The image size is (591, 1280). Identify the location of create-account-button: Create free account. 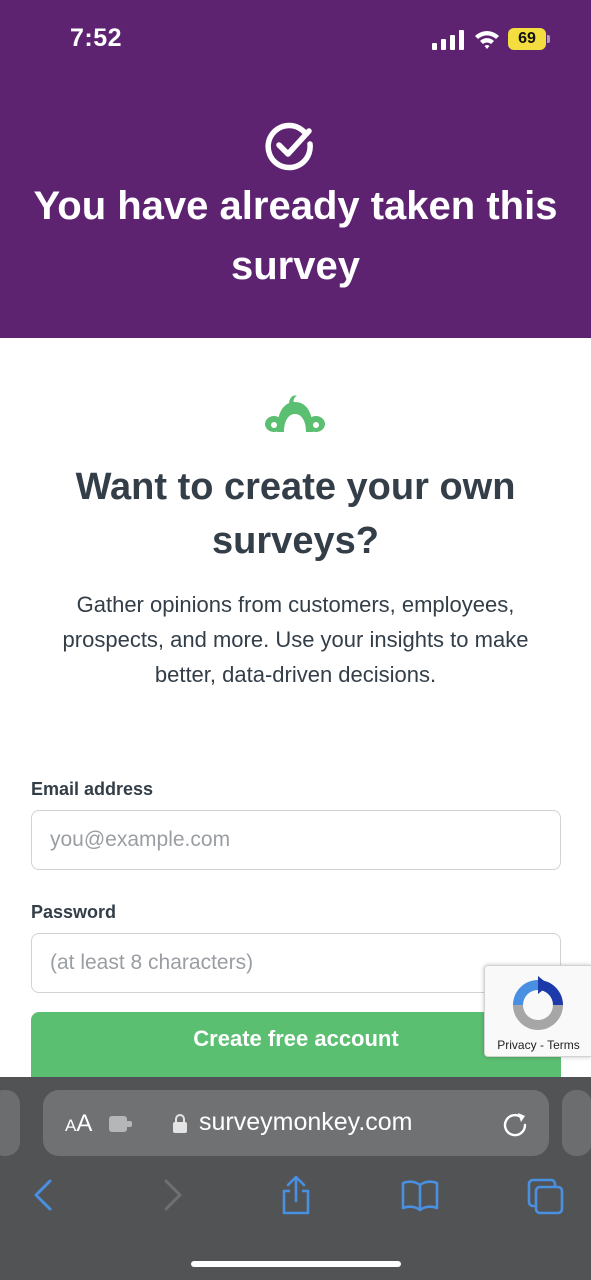
(296, 1049).